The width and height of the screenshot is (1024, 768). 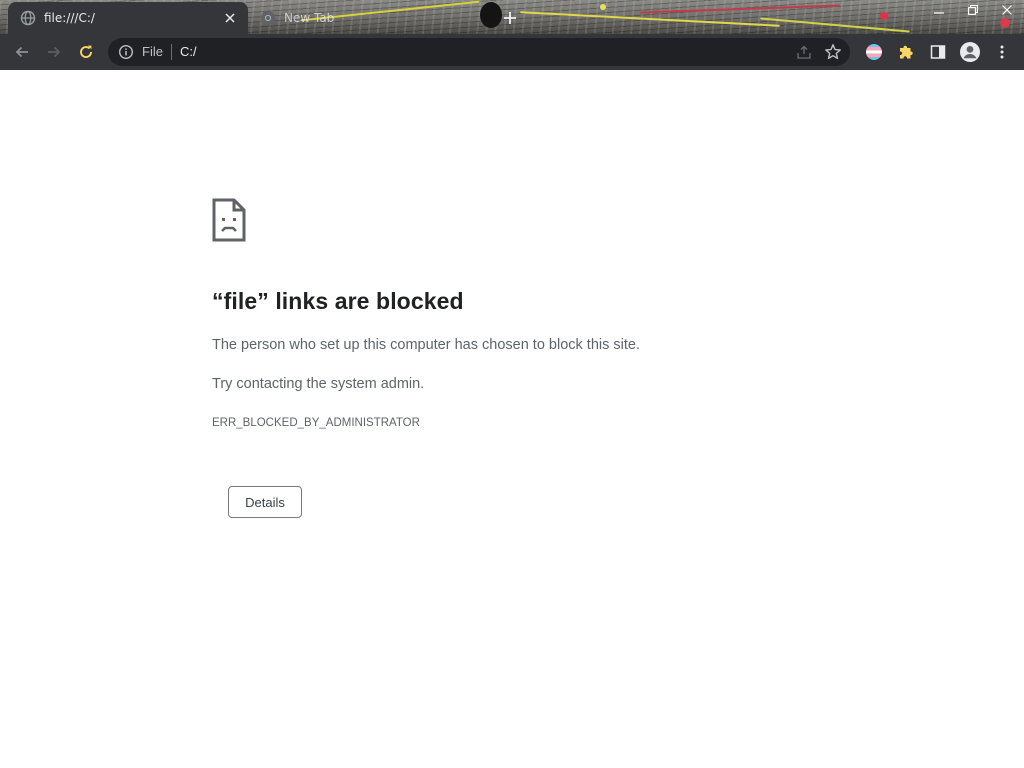 I want to click on tab-strip: file:///C:/ New Tab, so click(x=512, y=17).